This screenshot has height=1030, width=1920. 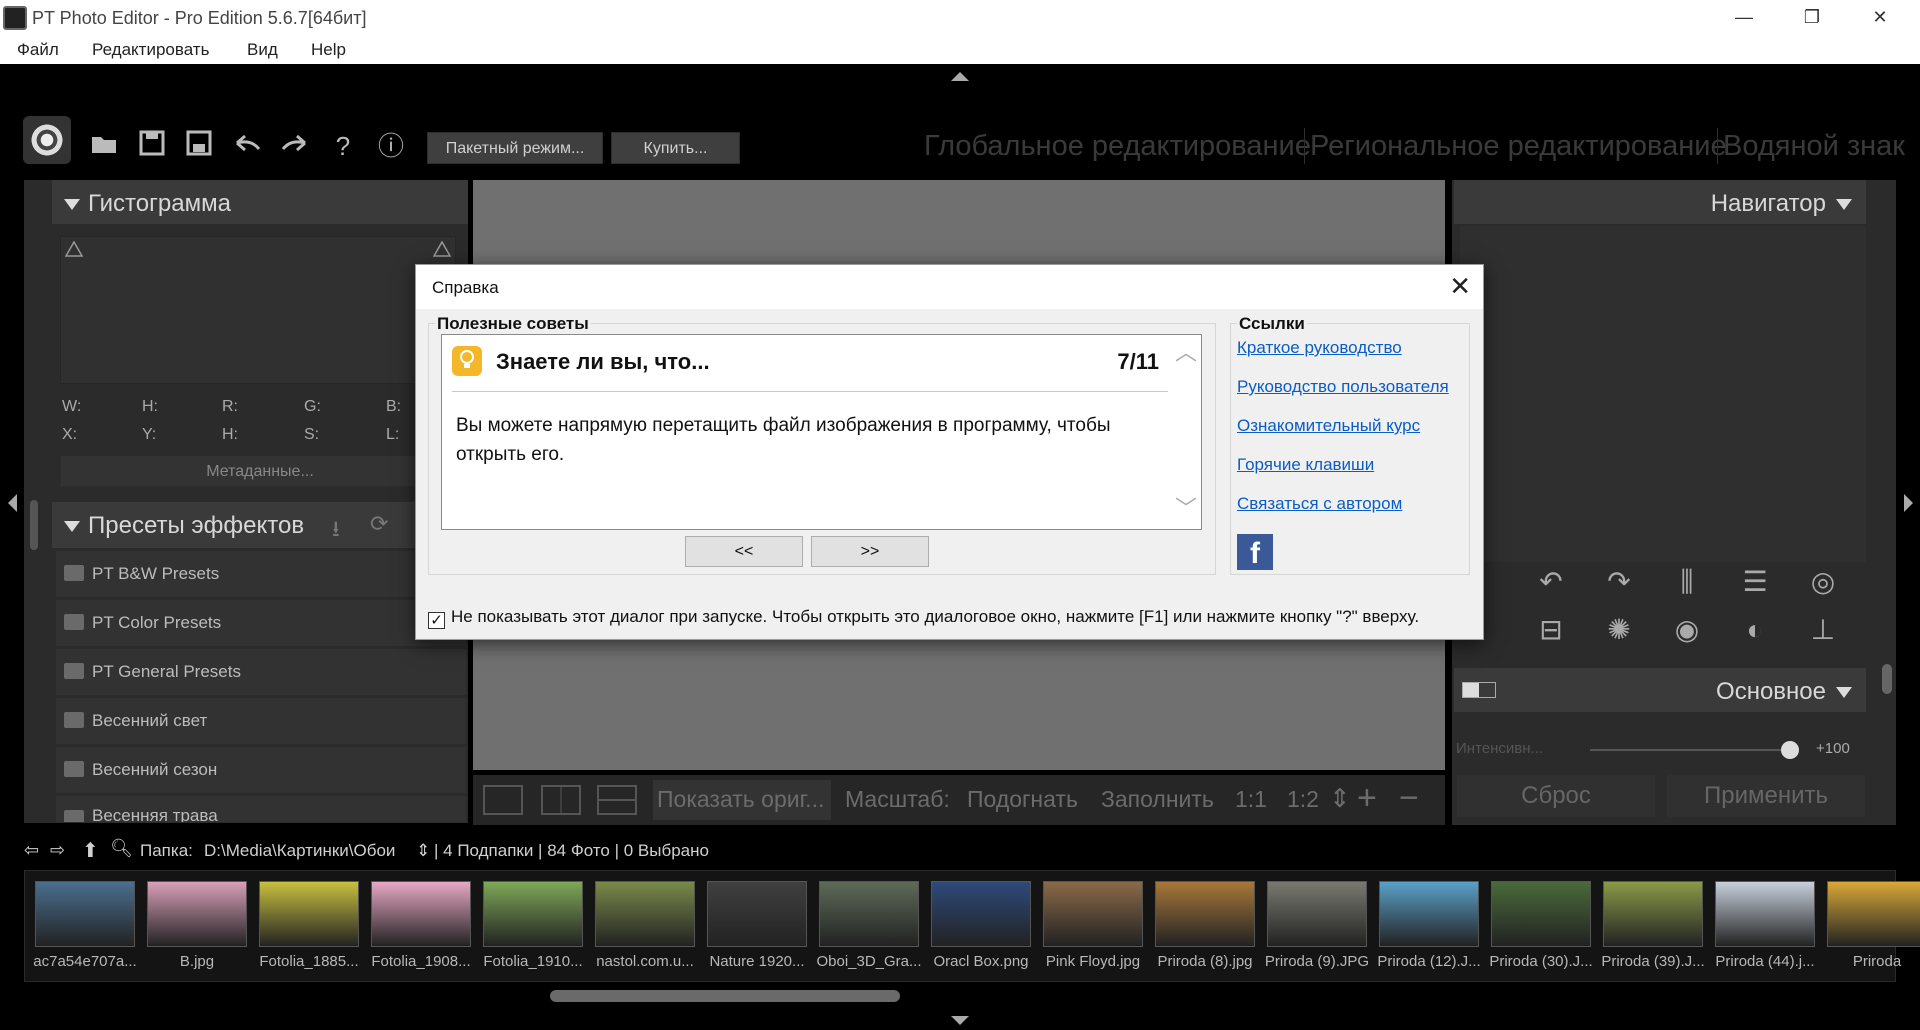 What do you see at coordinates (960, 1020) in the screenshot?
I see `collapse-bottom-arrow-icon` at bounding box center [960, 1020].